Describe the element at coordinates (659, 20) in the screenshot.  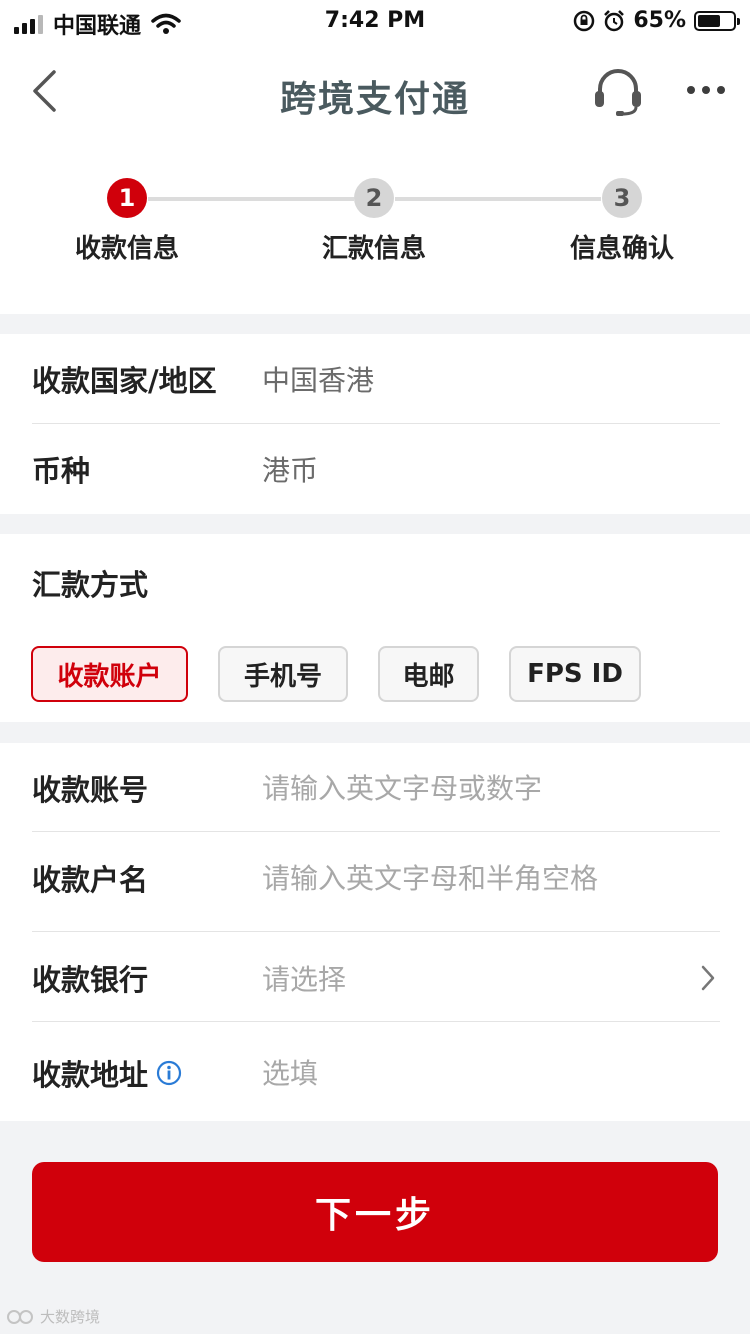
I see `battery-percent: 65%` at that location.